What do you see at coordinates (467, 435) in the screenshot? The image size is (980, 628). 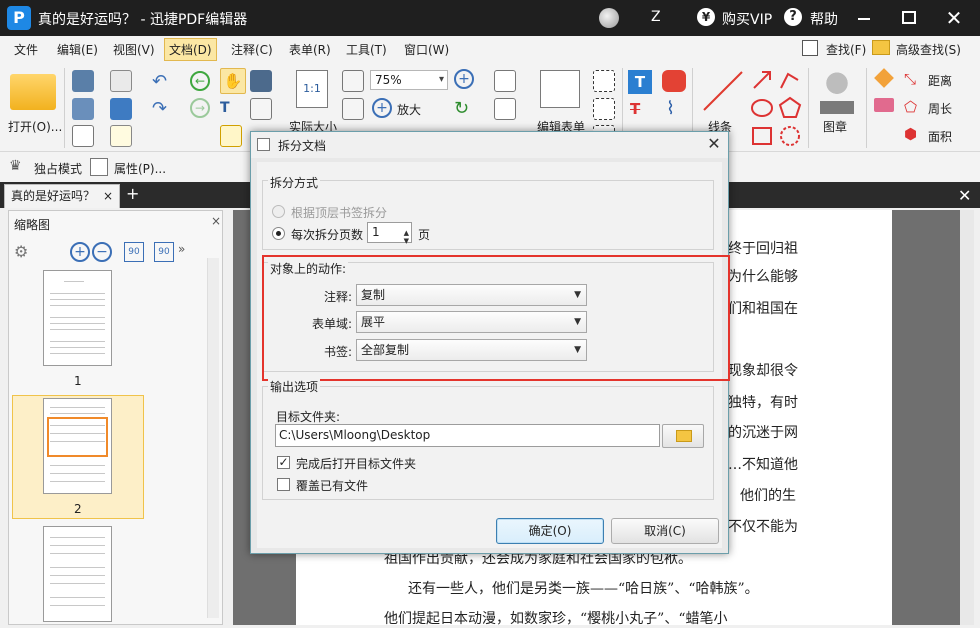 I see `target-folder-input: C:\Users\Mloong\Desktop` at bounding box center [467, 435].